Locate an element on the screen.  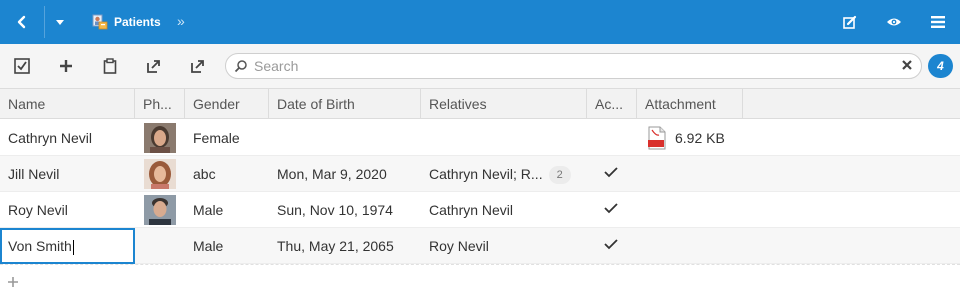
record-count-badge: 4 is located at coordinates (940, 66).